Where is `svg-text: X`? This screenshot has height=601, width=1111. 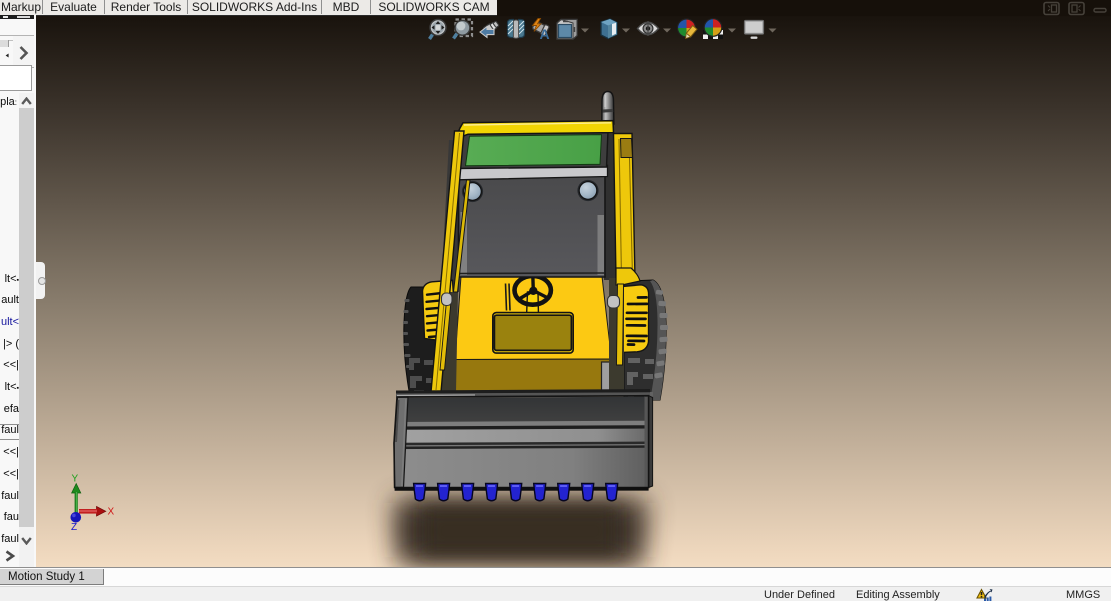 svg-text: X is located at coordinates (111, 512).